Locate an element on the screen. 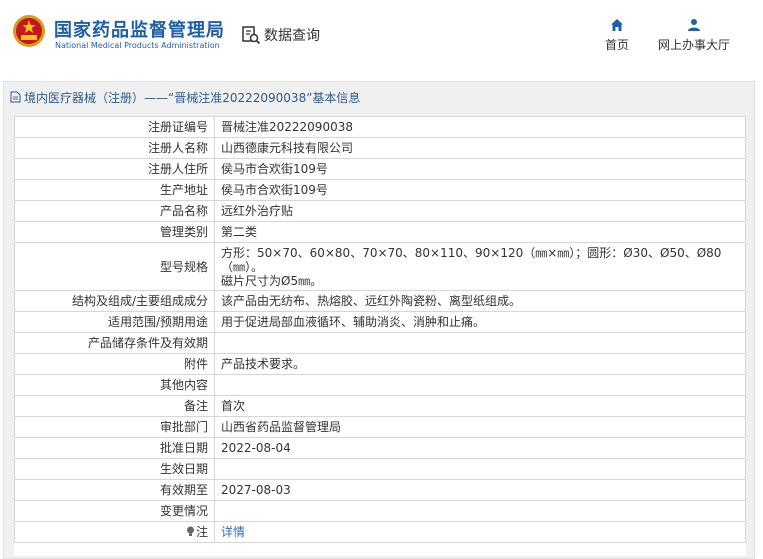  document-icon is located at coordinates (15, 97).